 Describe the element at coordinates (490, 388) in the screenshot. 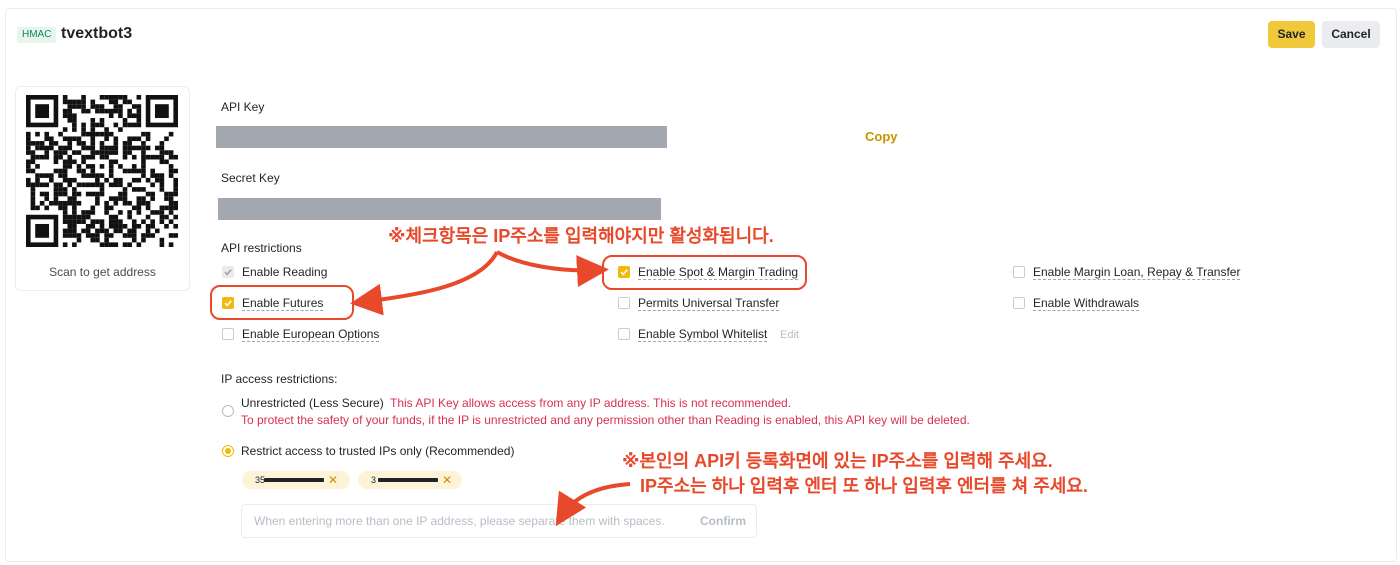

I see `annotation-arrows` at that location.